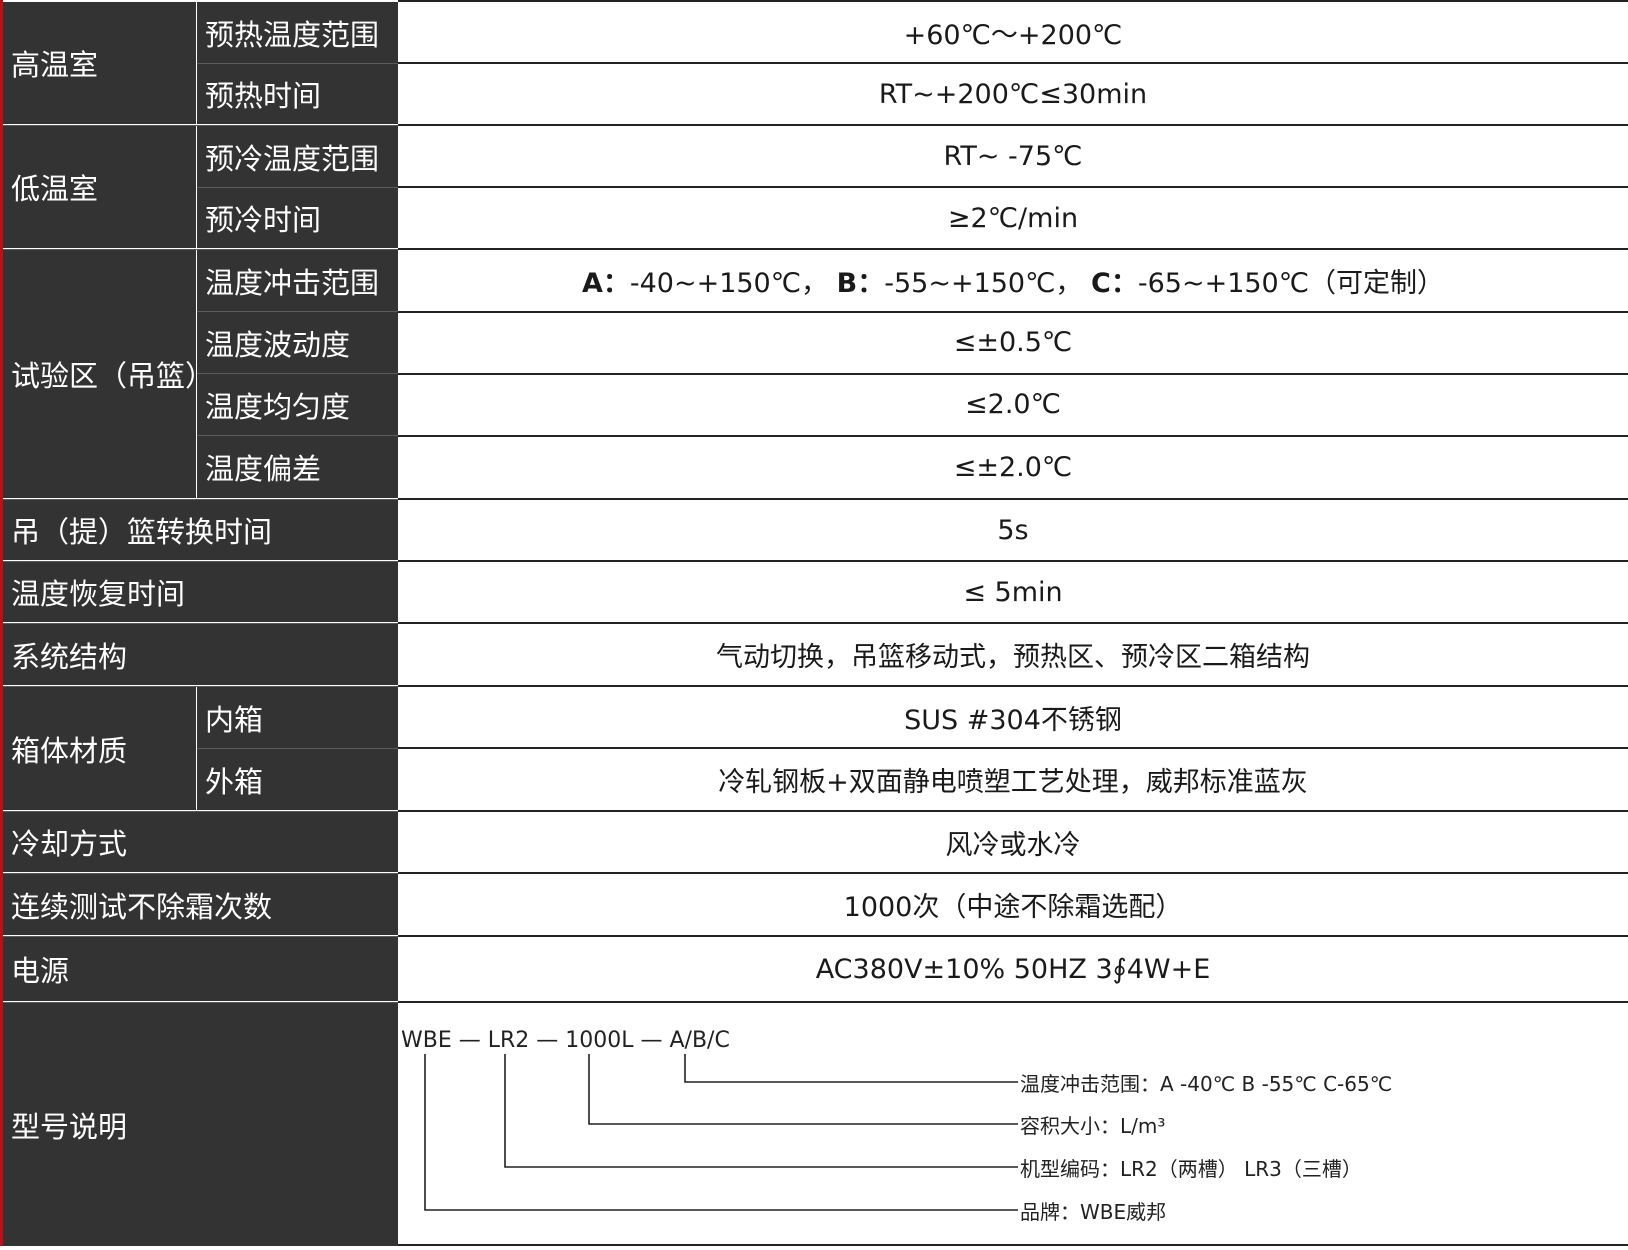 The image size is (1628, 1250). I want to click on sub-shock-range: 温度冲击范围, so click(297, 280).